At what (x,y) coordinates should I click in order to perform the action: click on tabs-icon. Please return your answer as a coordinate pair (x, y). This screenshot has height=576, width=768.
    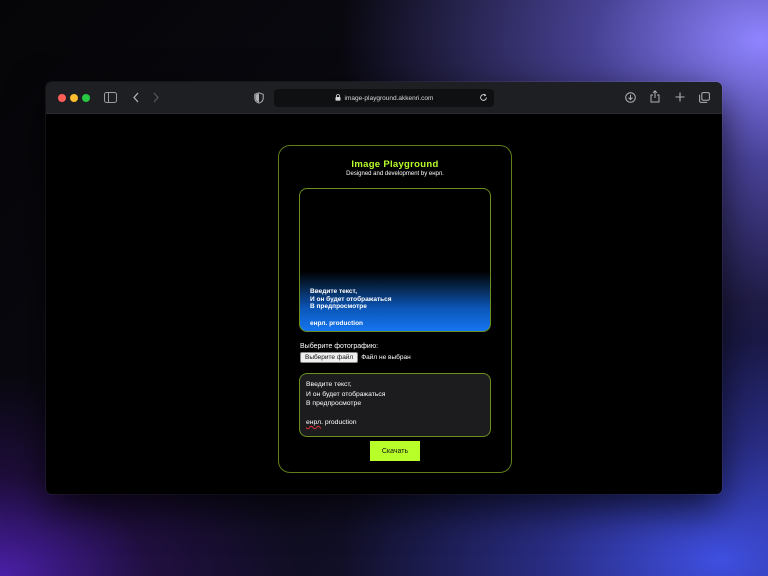
    Looking at the image, I should click on (704, 97).